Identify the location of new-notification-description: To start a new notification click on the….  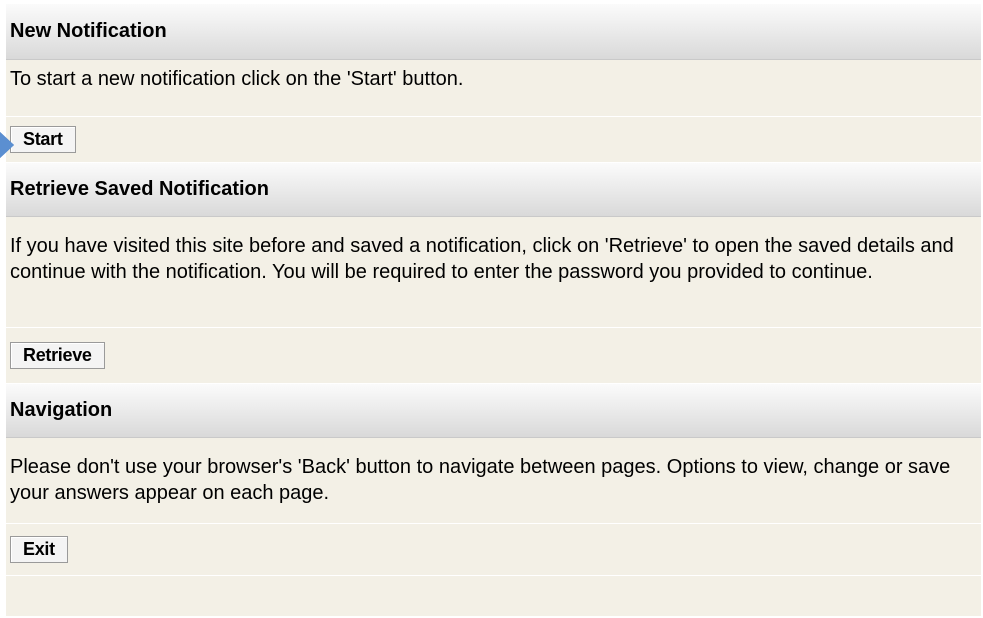
(493, 88).